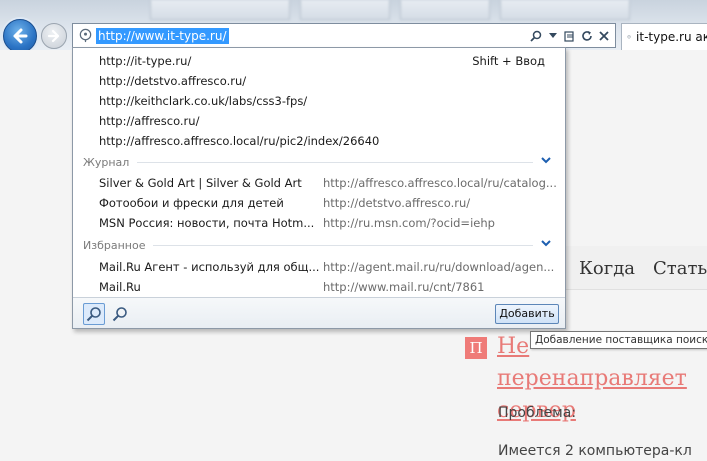 The image size is (707, 461). Describe the element at coordinates (344, 35) in the screenshot. I see `address-bar: http://www.it-type.ru/` at that location.